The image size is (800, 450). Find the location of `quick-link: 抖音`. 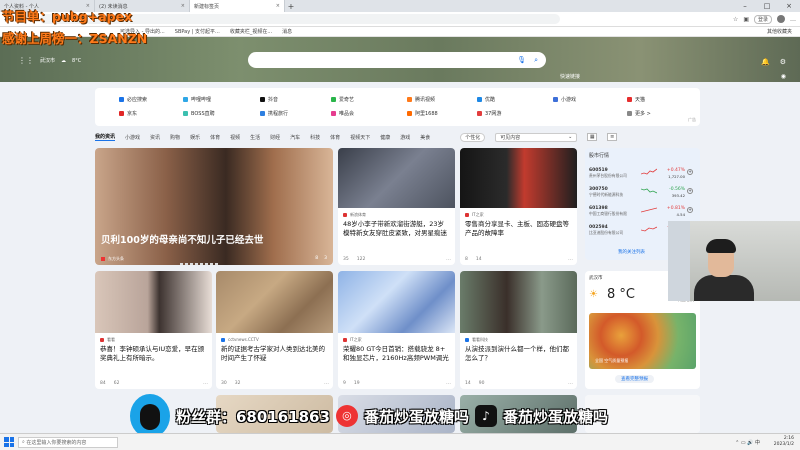

quick-link: 抖音 is located at coordinates (269, 99).